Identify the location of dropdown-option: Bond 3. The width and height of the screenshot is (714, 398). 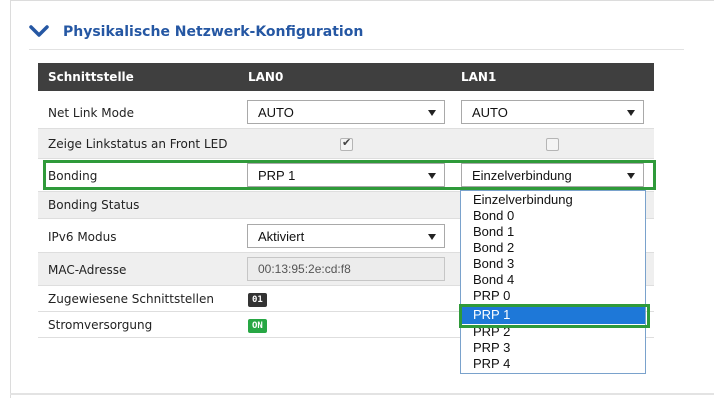
(553, 263).